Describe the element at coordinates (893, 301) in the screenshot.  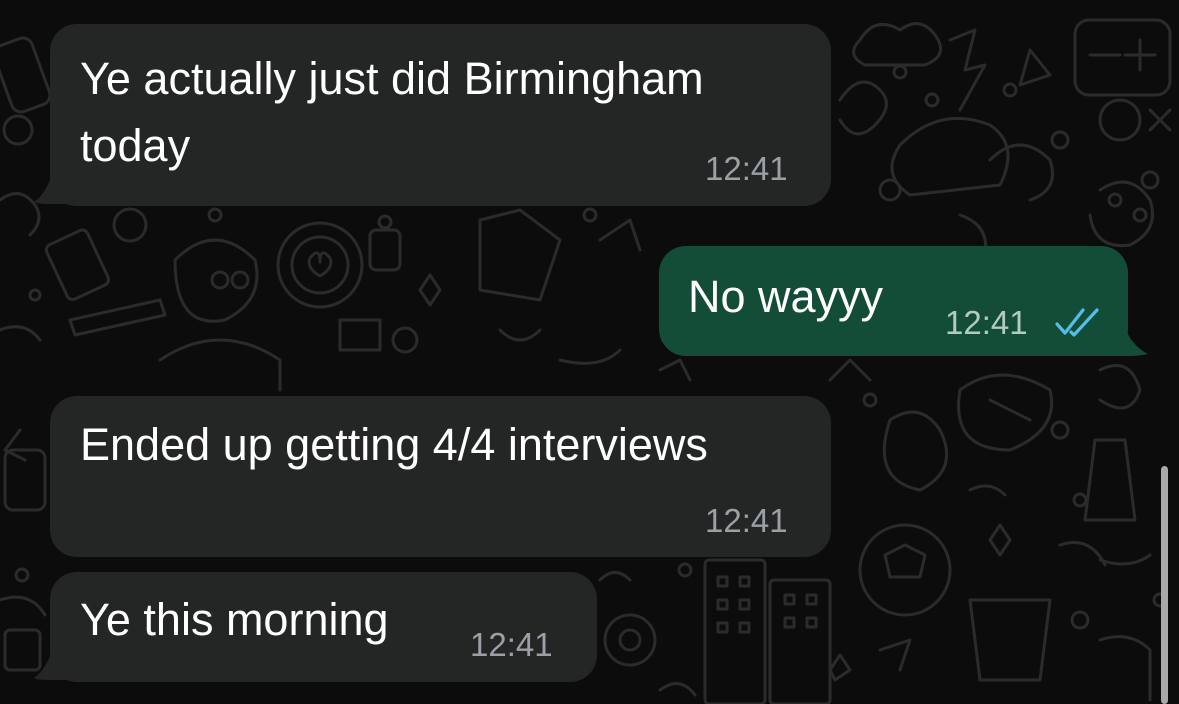
I see `message-bubble: No wayyy 12:41` at that location.